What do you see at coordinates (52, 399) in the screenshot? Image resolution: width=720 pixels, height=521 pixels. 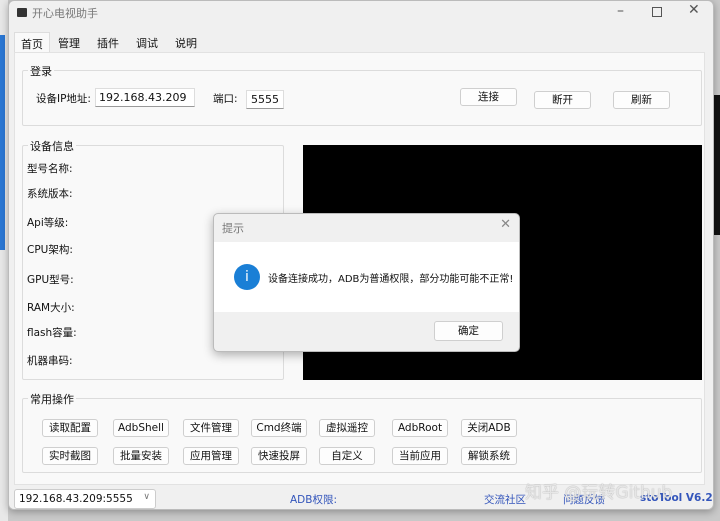 I see `operations-title: 常用操作` at bounding box center [52, 399].